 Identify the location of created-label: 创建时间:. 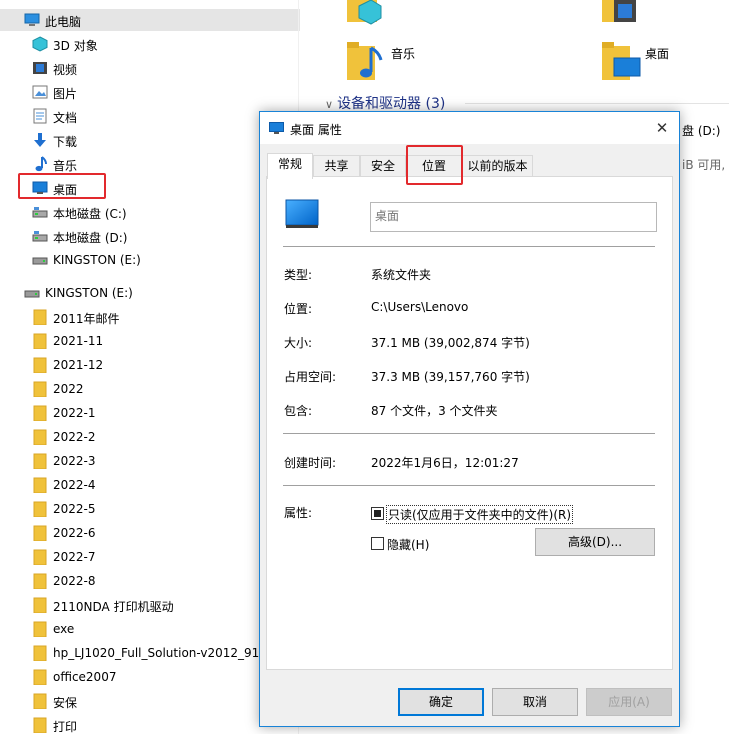
(310, 463).